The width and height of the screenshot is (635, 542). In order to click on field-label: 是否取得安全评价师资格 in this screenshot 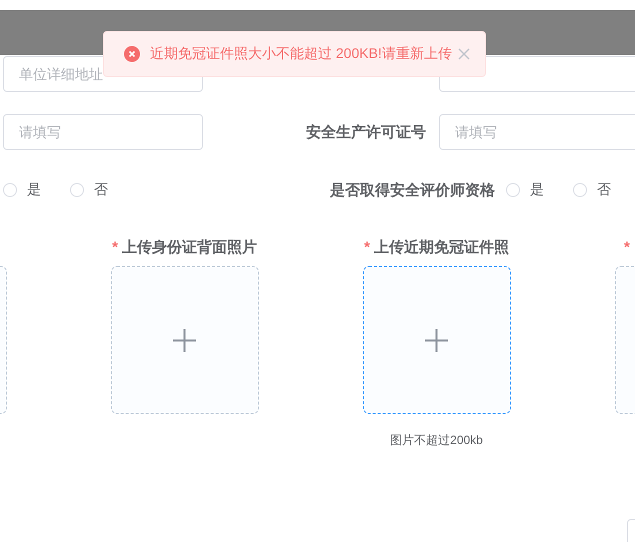, I will do `click(412, 190)`.